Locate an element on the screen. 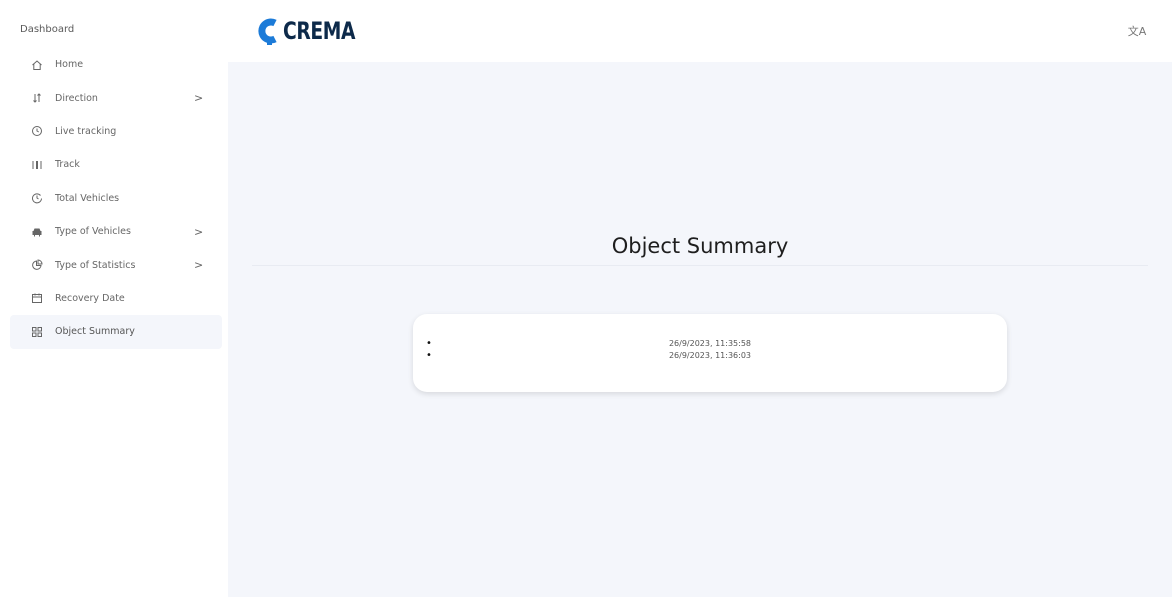  page-title: Object Summary is located at coordinates (700, 246).